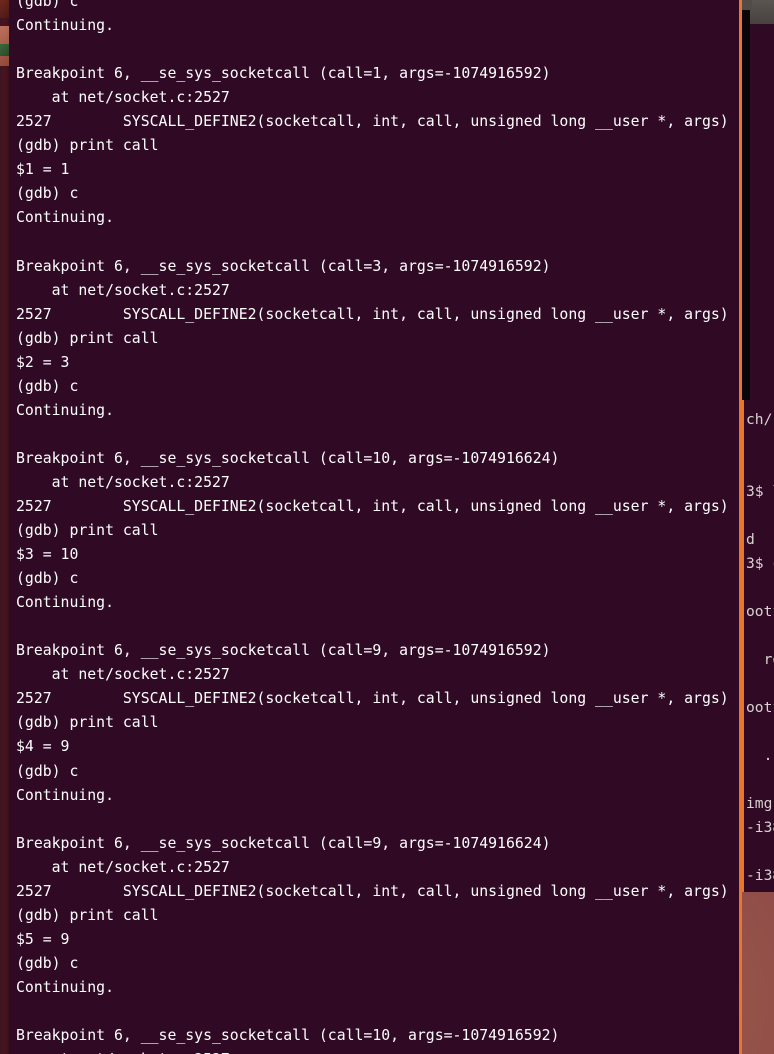 The height and width of the screenshot is (1054, 774). I want to click on background-terminal-line: roo, so click(768, 659).